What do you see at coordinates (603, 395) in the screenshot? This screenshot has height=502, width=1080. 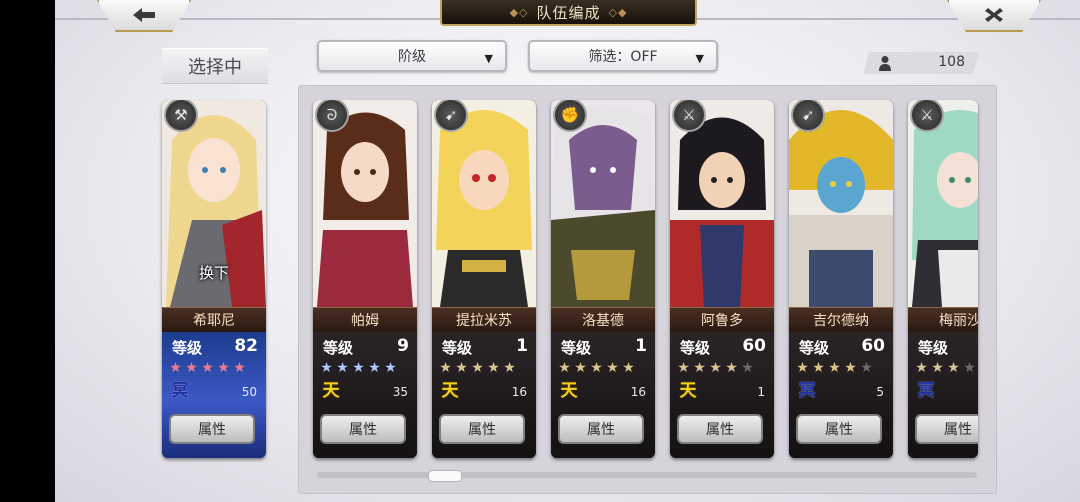 I see `character-stats: 等级 1 ★ ★ ★ ★ ★ 天 16 属性` at bounding box center [603, 395].